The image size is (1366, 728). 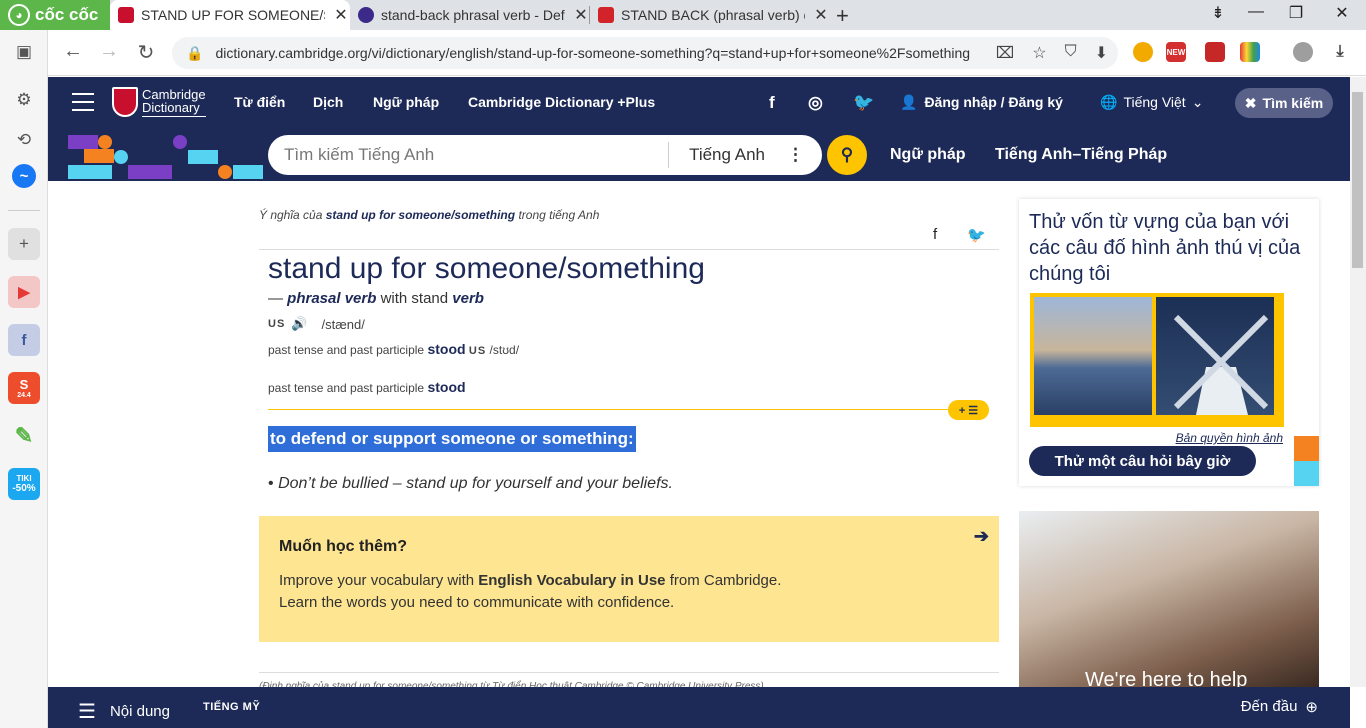 I want to click on search-toggle-button: ✖ Tìm kiếm, so click(x=1284, y=103).